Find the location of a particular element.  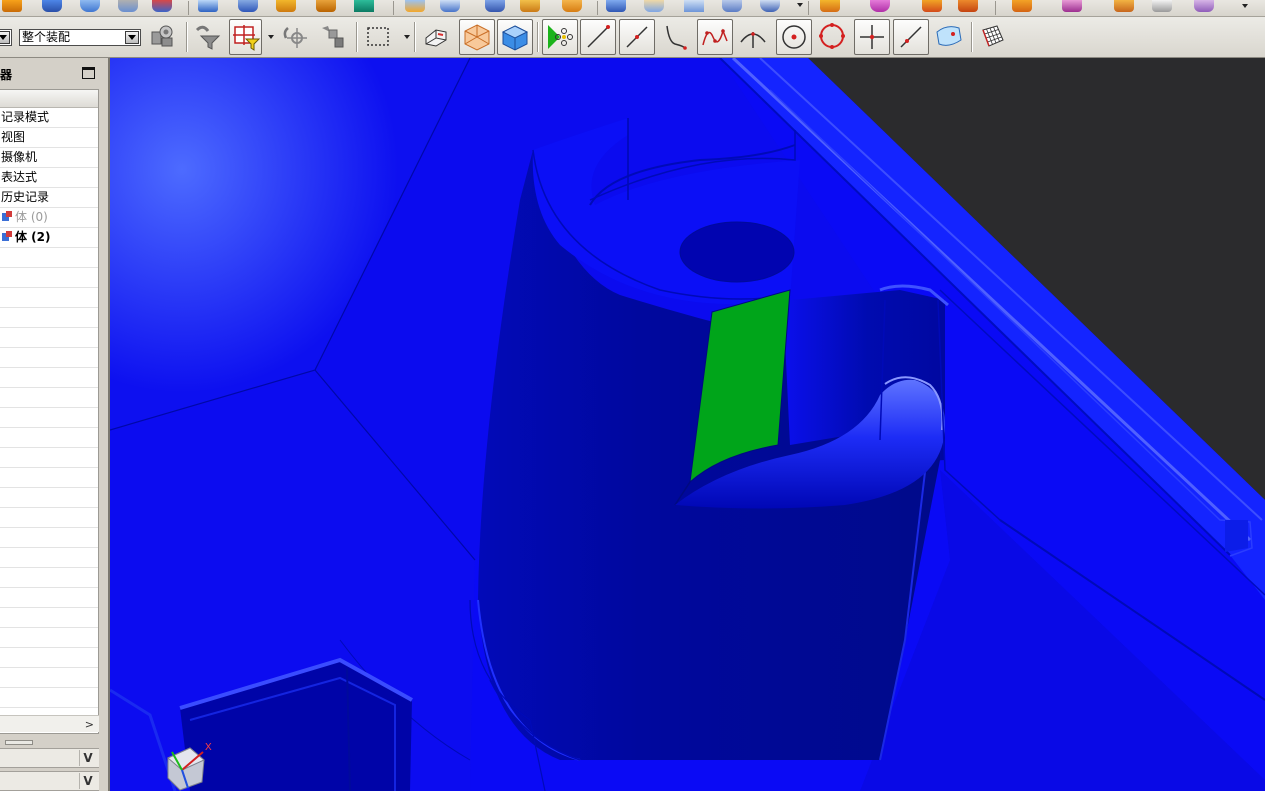

body-select-button is located at coordinates (515, 37).